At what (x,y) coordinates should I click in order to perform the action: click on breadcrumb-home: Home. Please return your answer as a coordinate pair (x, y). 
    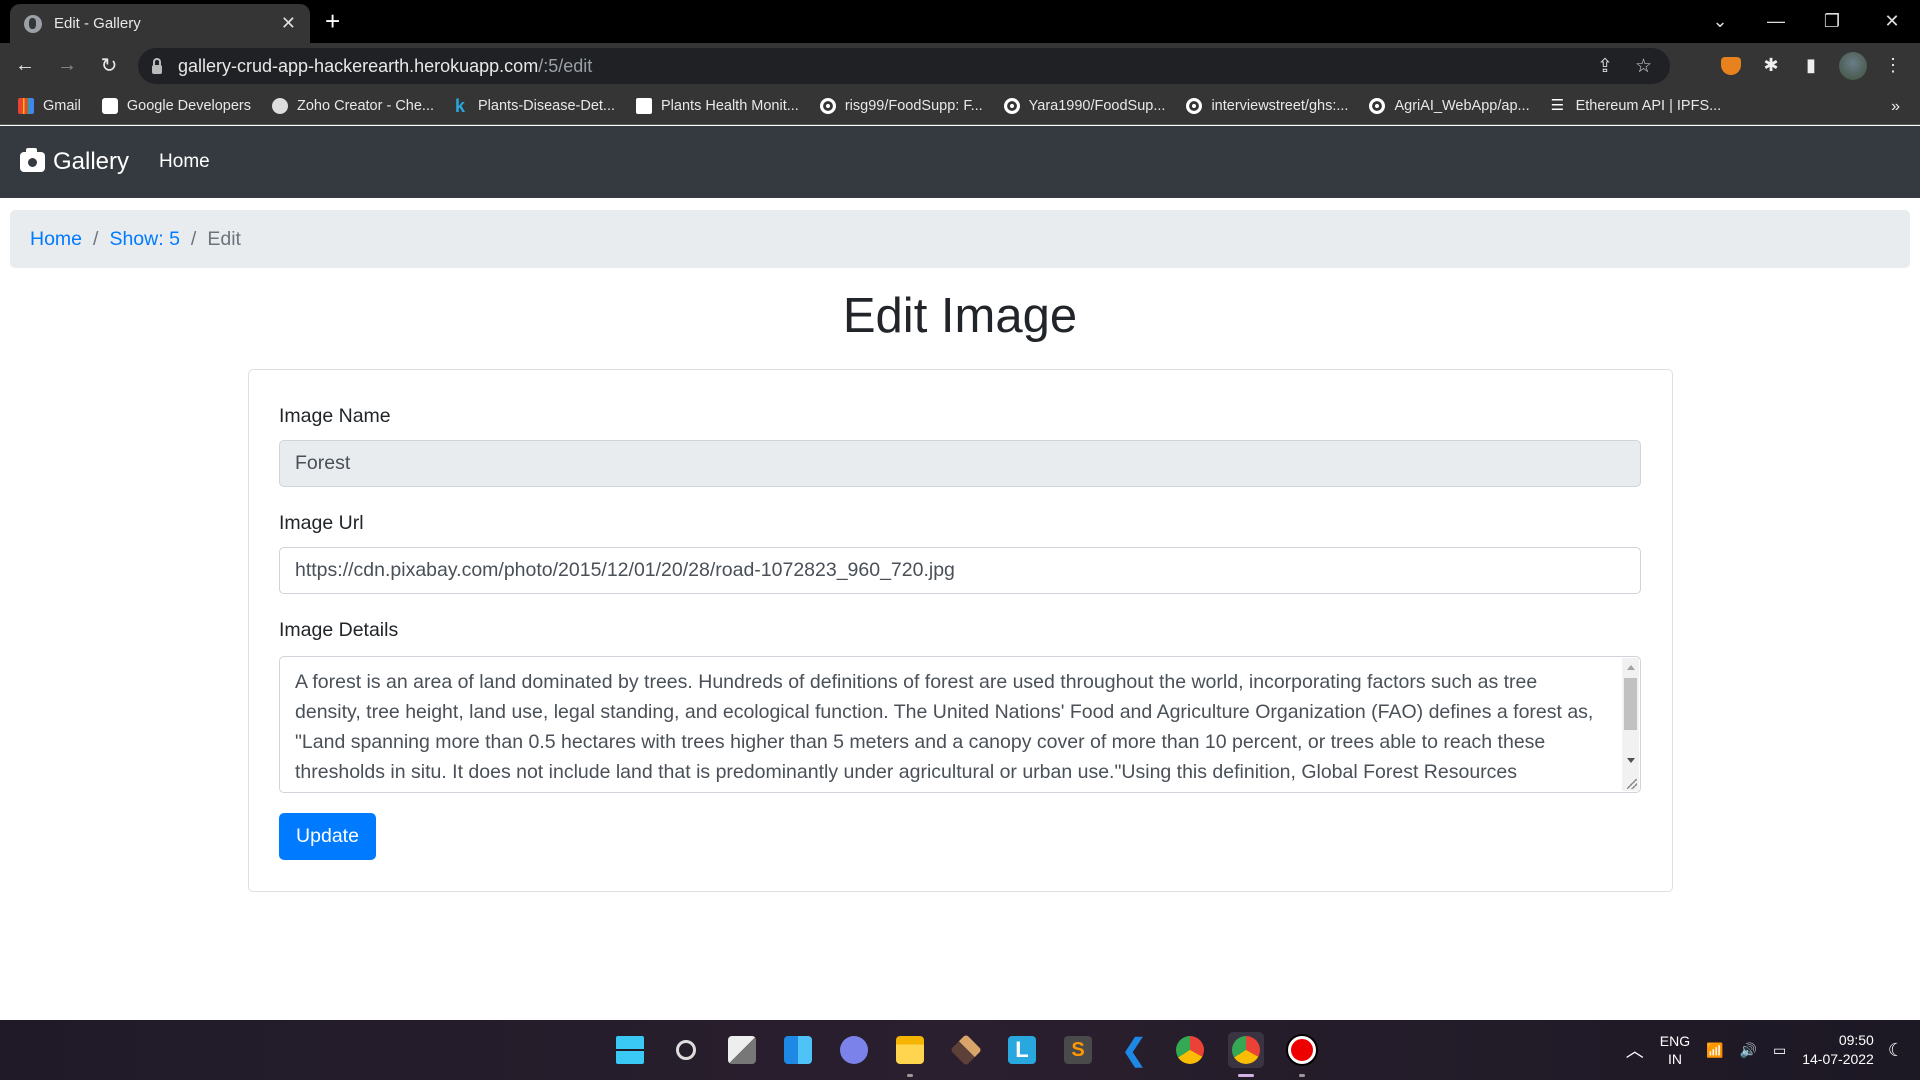
    Looking at the image, I should click on (56, 239).